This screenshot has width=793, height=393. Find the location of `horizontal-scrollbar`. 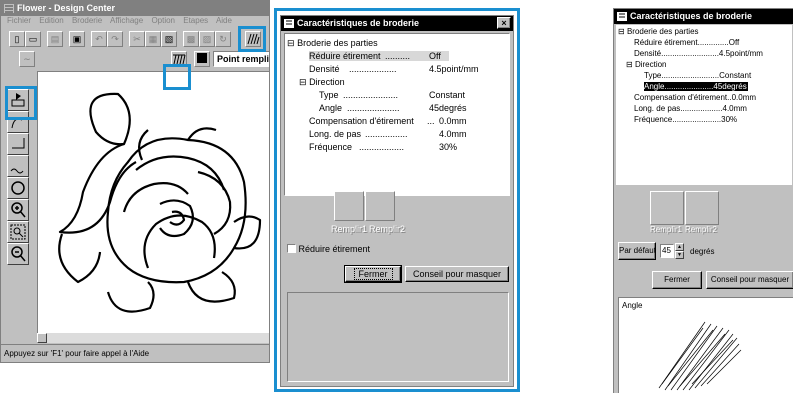

horizontal-scrollbar is located at coordinates (153, 338).